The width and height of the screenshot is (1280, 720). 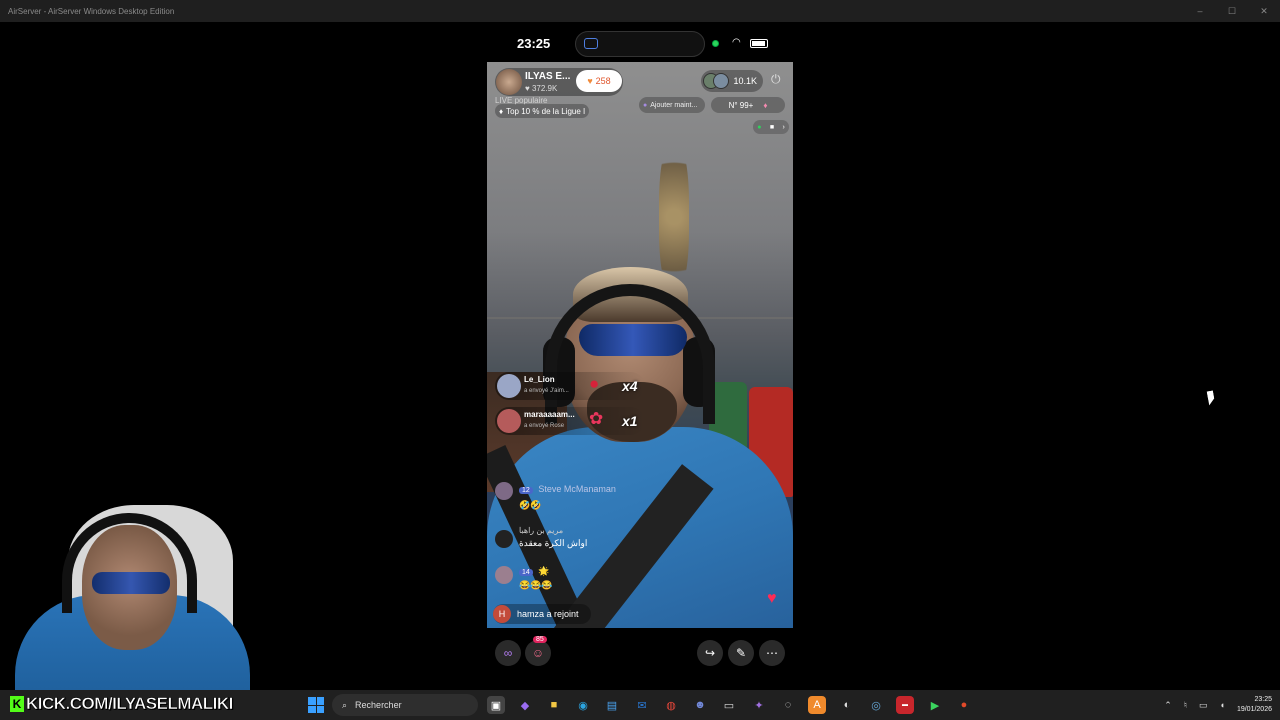 I want to click on kick-overlay: K KICK.COM/ILYASELMALIKI, so click(x=130, y=704).